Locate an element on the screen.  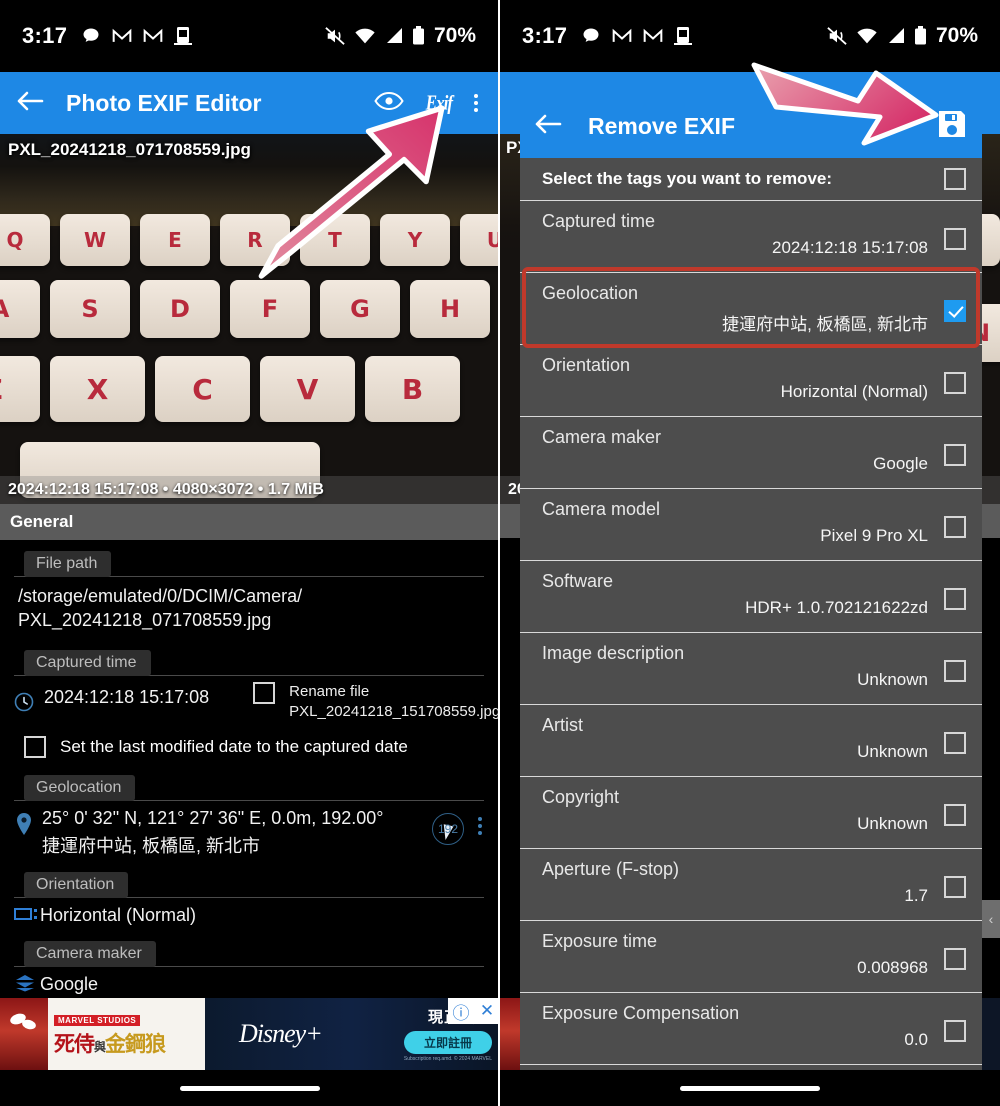
mute-icon is located at coordinates (335, 36).